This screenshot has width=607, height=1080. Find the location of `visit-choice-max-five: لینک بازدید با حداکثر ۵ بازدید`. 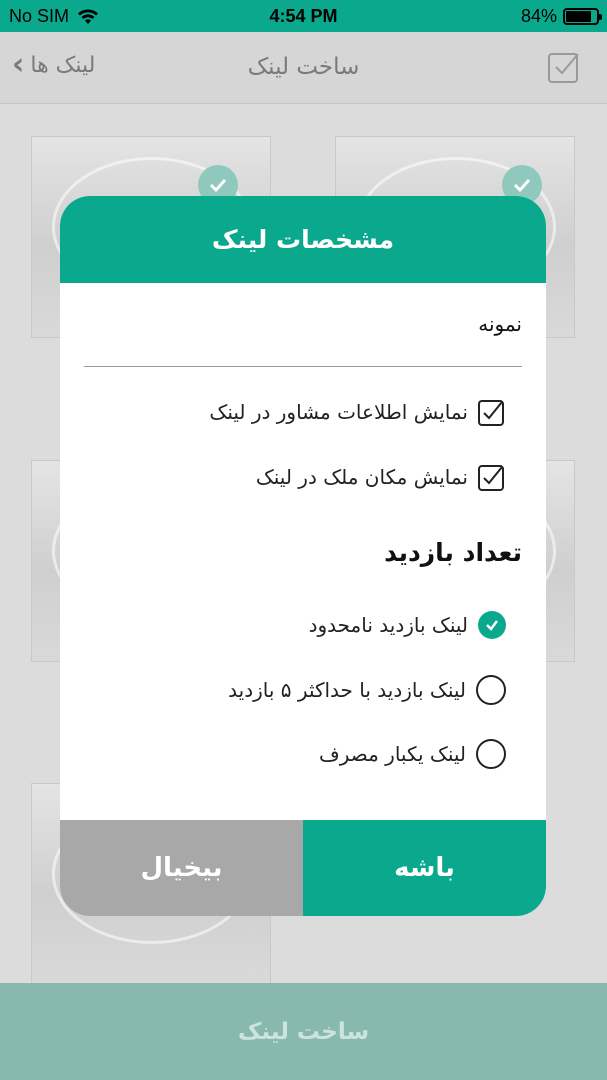

visit-choice-max-five: لینک بازدید با حداکثر ۵ بازدید is located at coordinates (367, 690).